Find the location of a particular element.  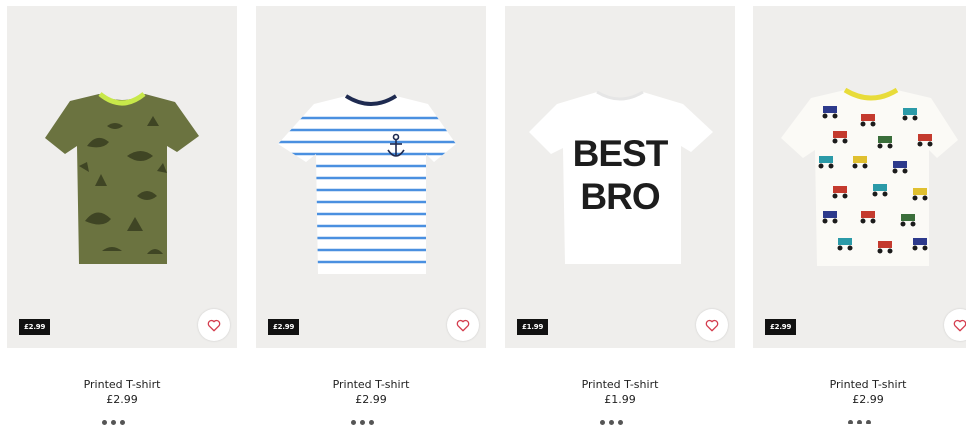

striped-anchor-tshirt-image is located at coordinates (367, 184).